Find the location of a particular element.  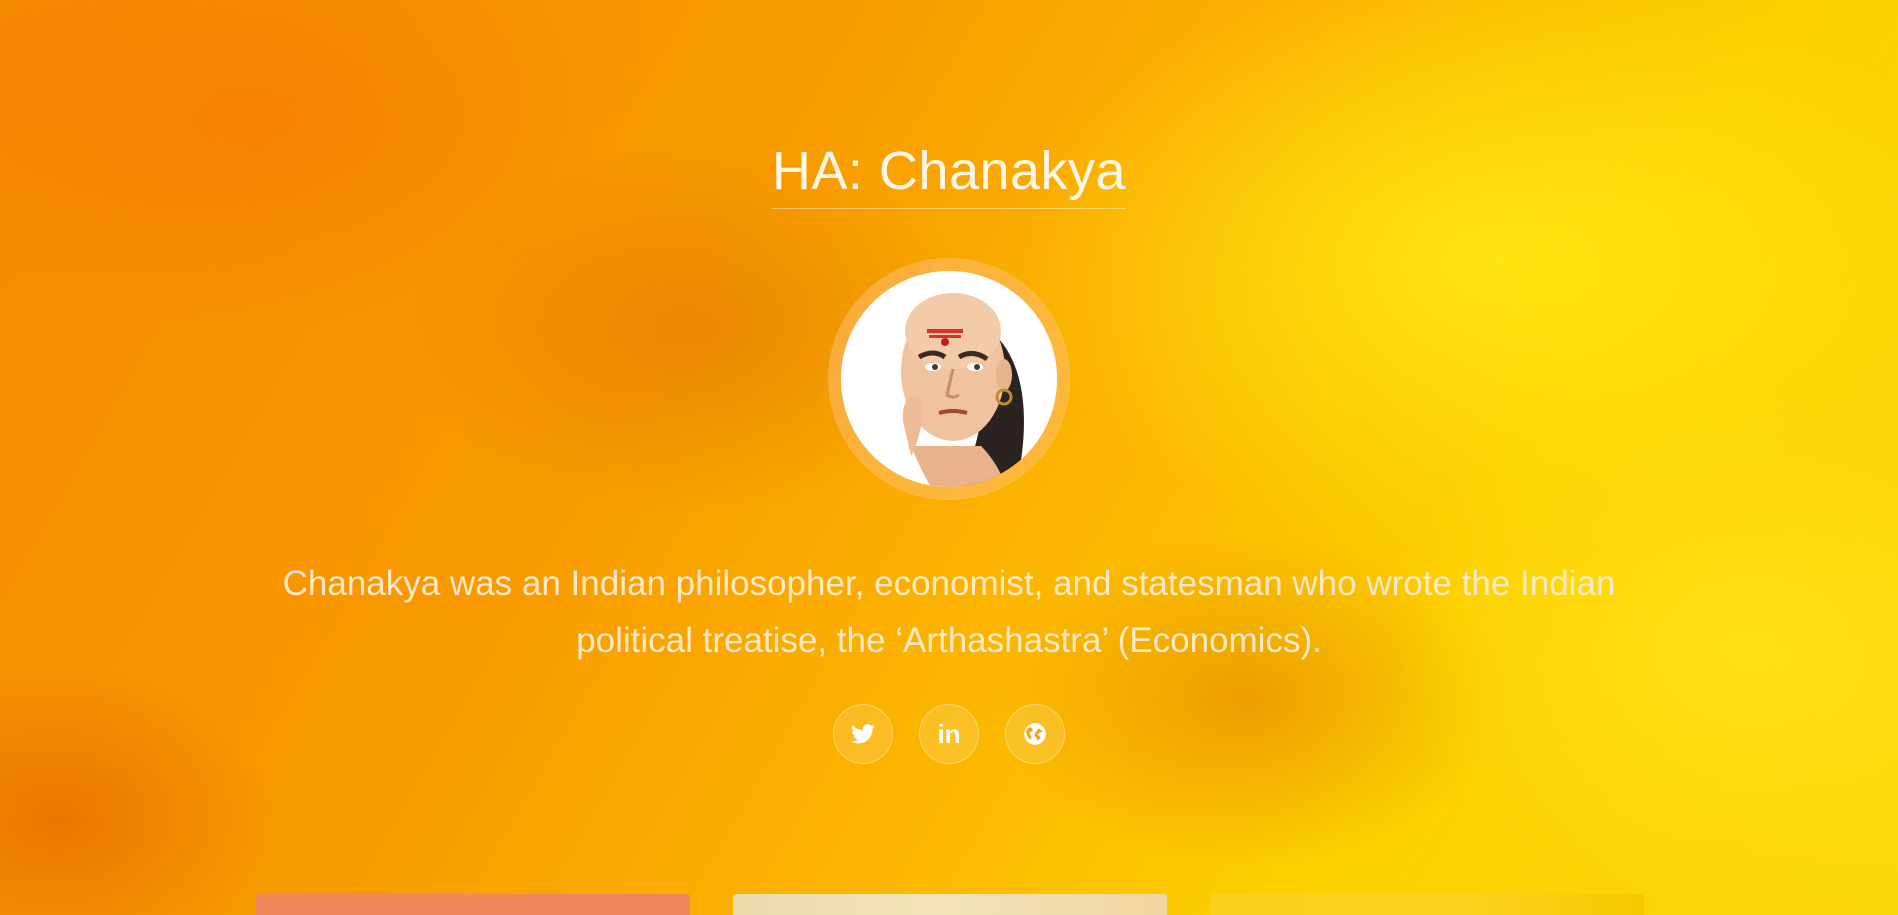

title-wrapper: HA: Chanakya is located at coordinates (949, 174).